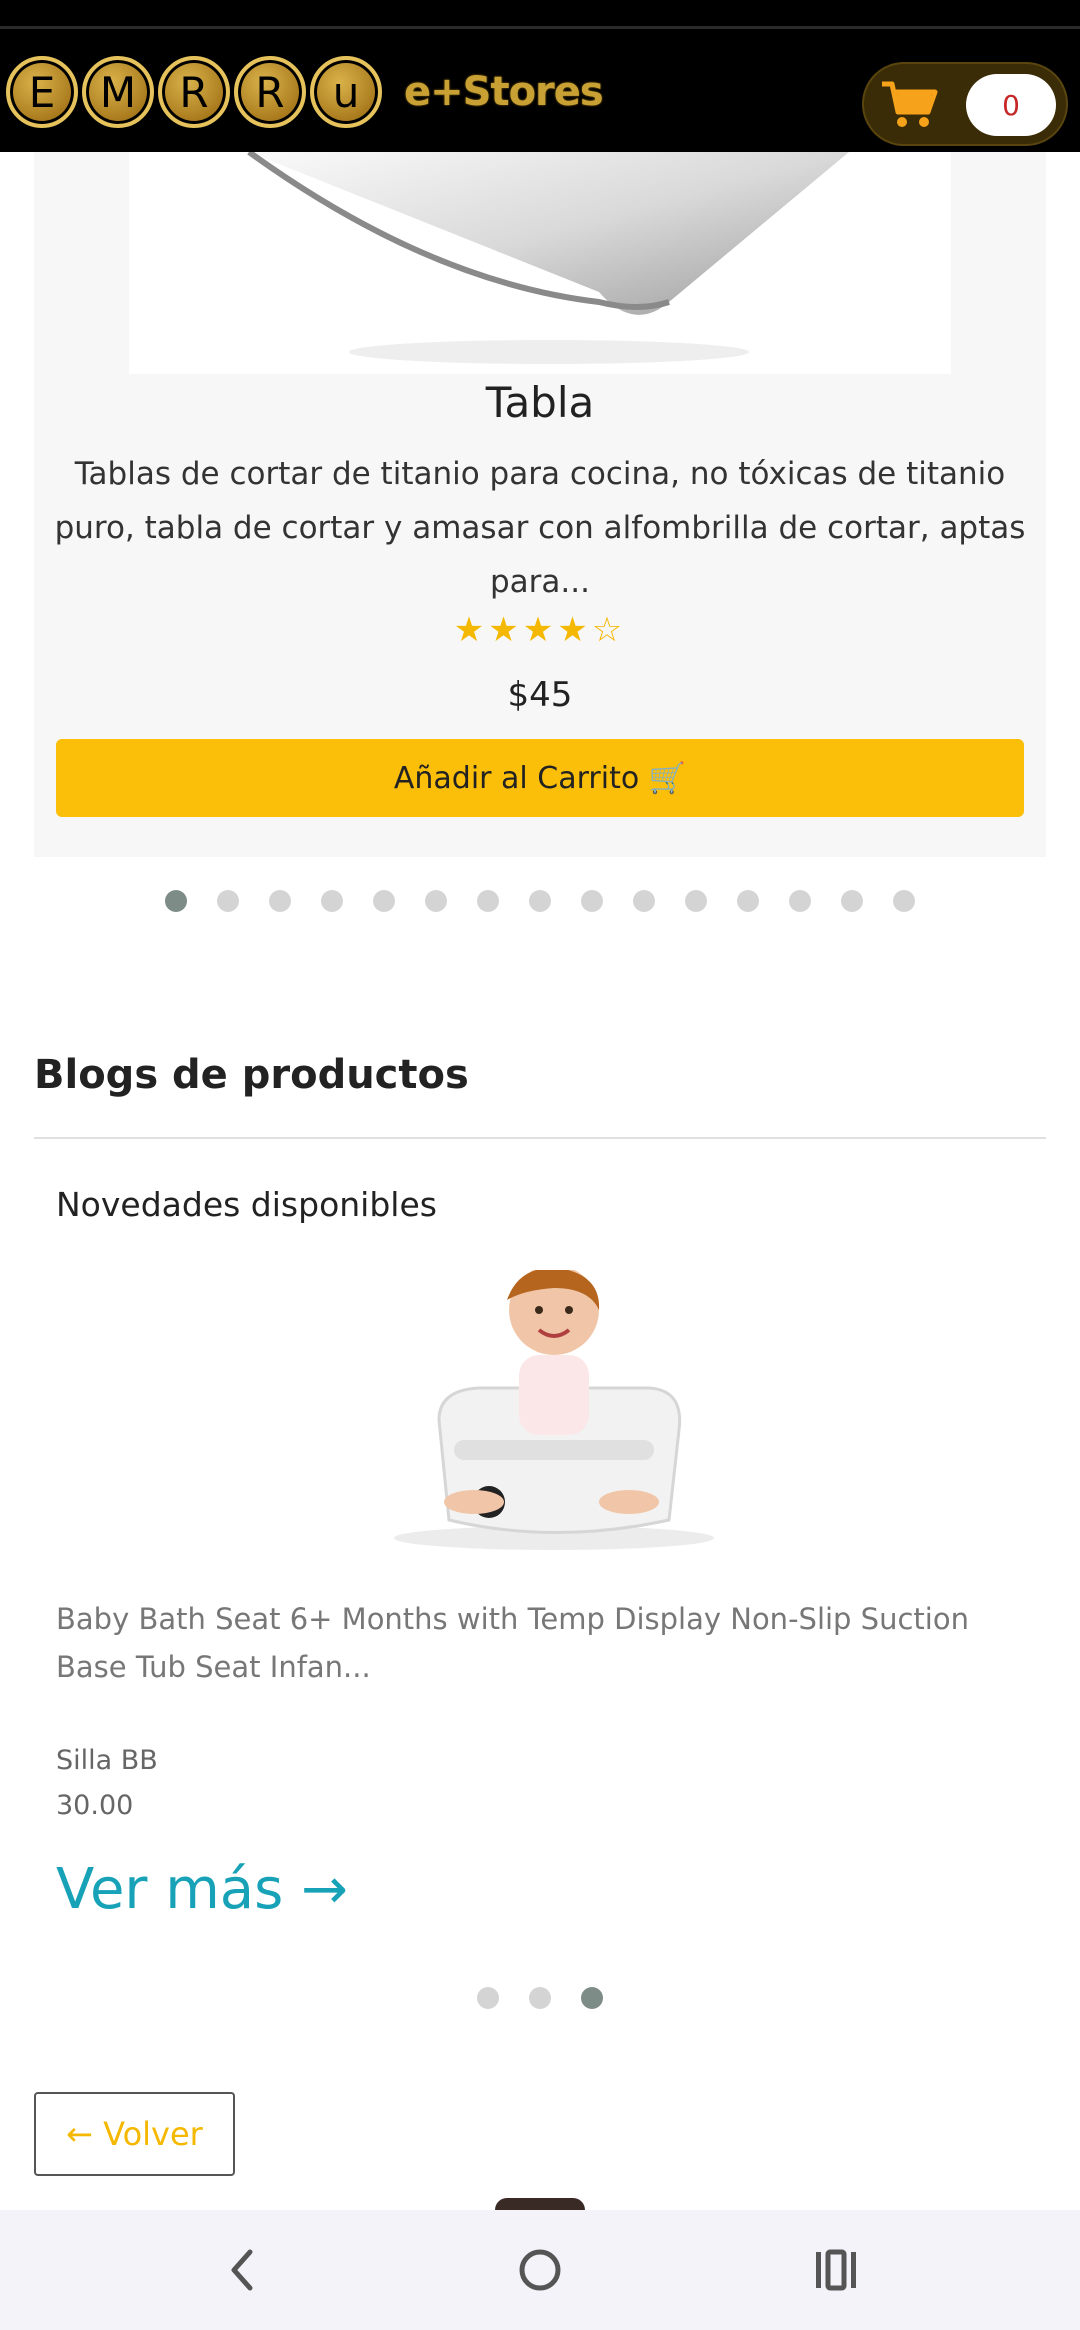  I want to click on logo-suffix: e+Stores, so click(504, 92).